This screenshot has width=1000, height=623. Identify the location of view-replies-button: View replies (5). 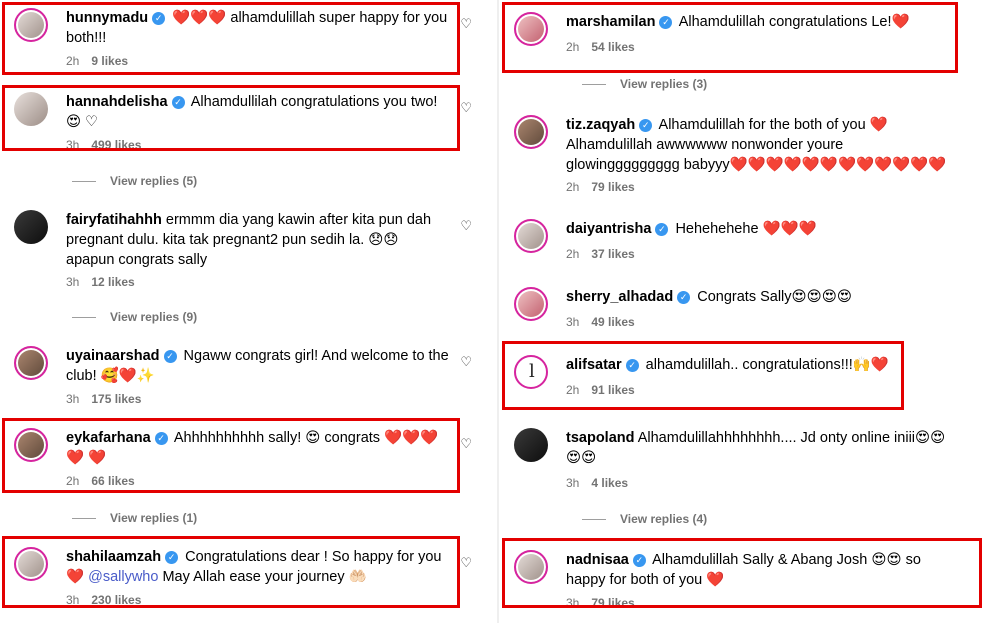
(134, 181).